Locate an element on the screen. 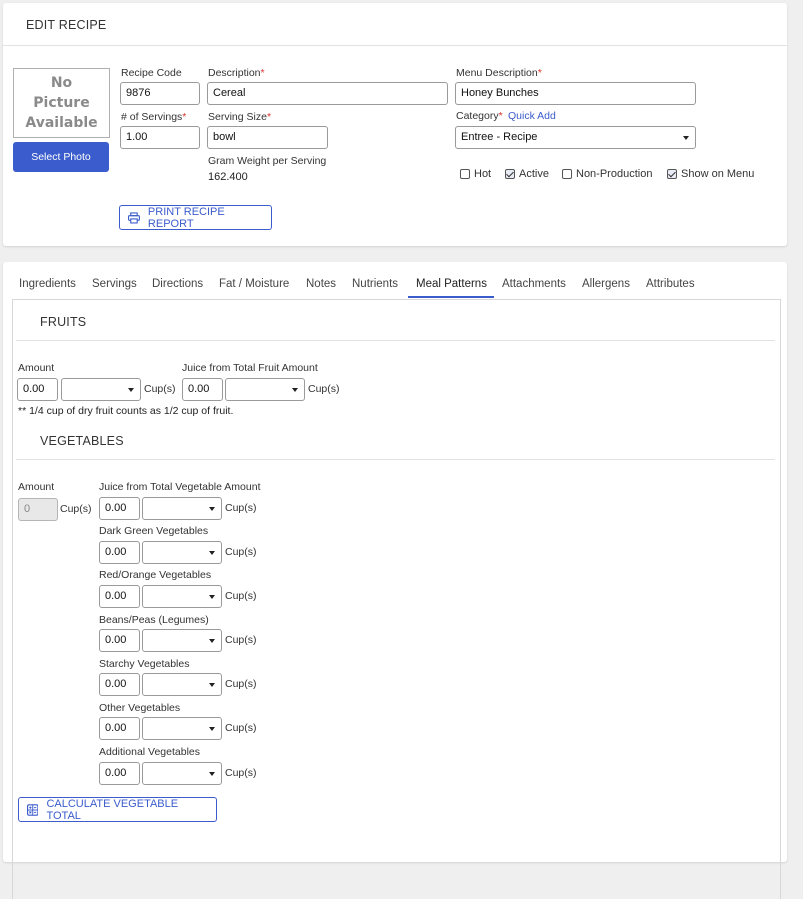 This screenshot has width=803, height=899. category-label: Category* is located at coordinates (479, 116).